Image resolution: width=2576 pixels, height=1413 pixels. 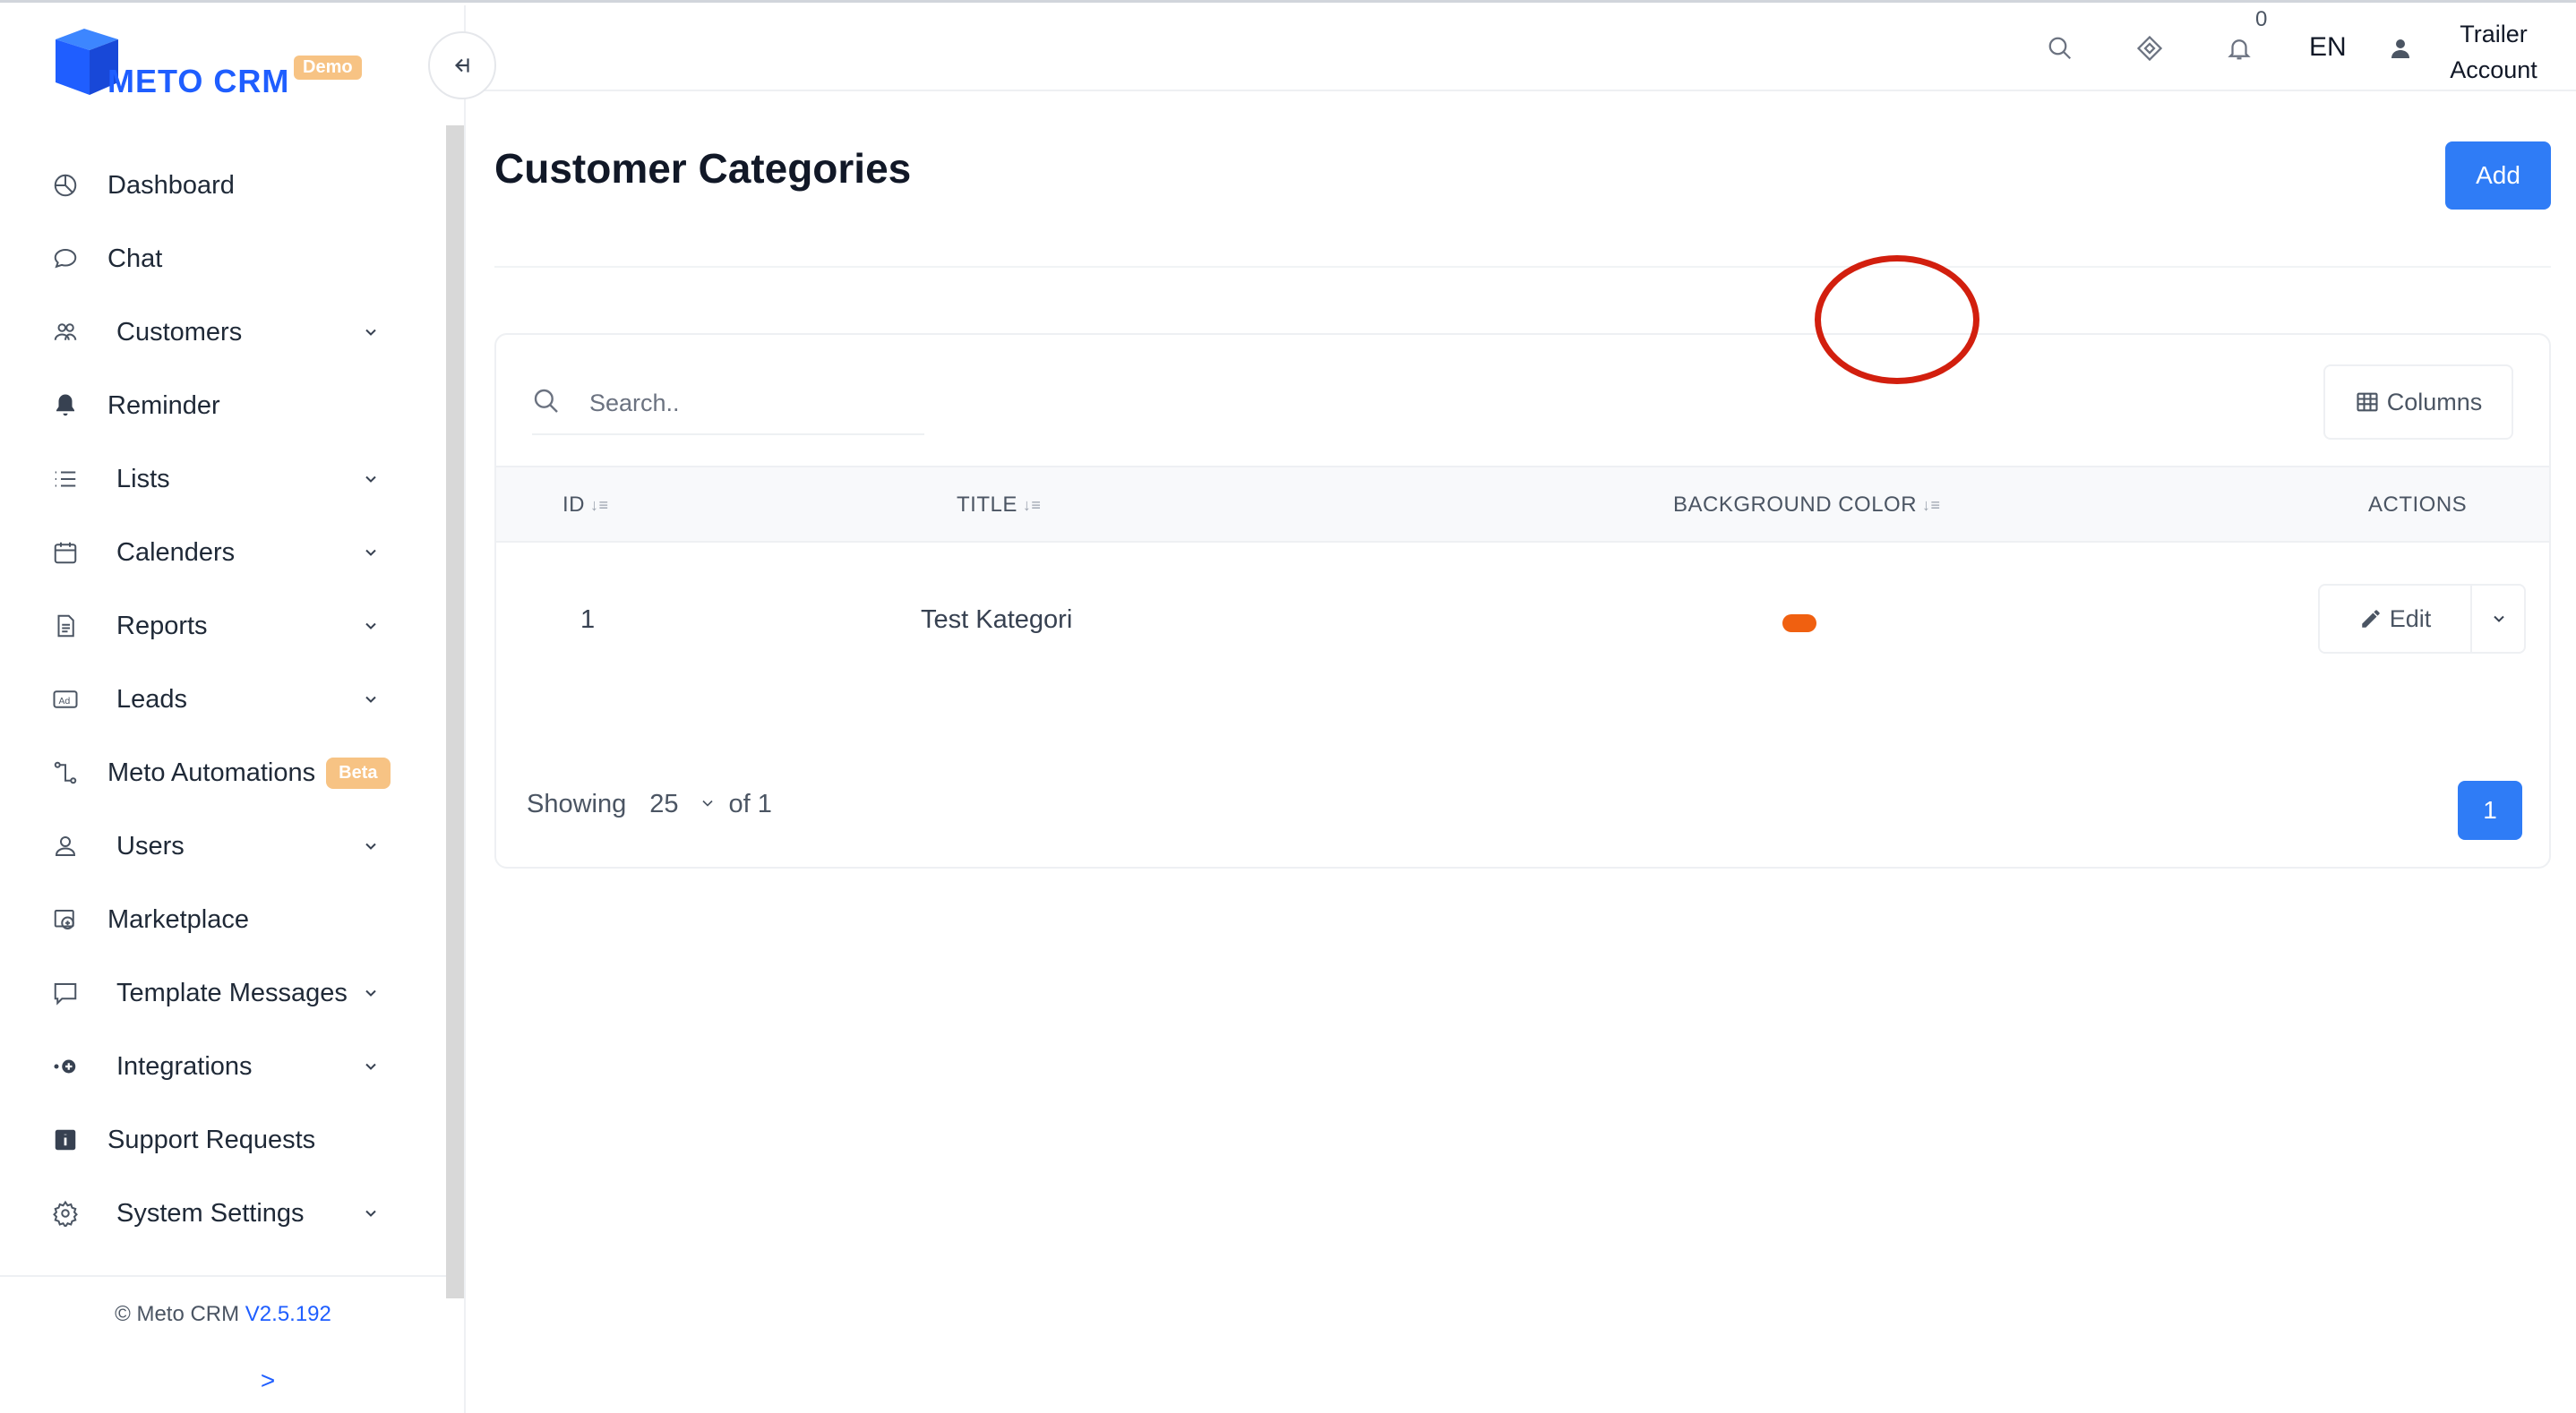 What do you see at coordinates (65, 479) in the screenshot?
I see `list-icon` at bounding box center [65, 479].